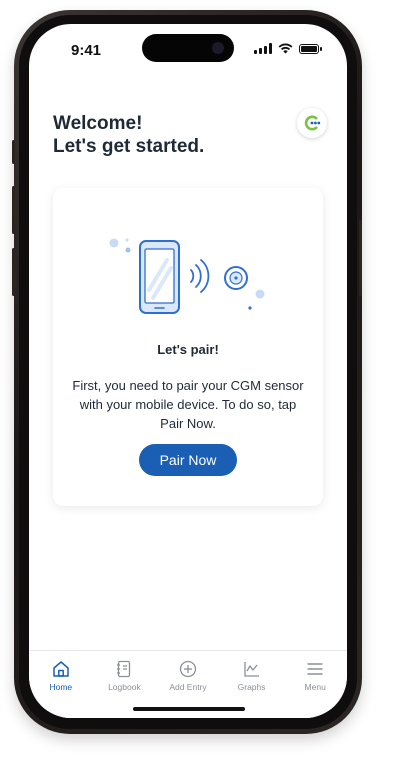 This screenshot has height=769, width=400. Describe the element at coordinates (13, 272) in the screenshot. I see `volume-down-button` at that location.